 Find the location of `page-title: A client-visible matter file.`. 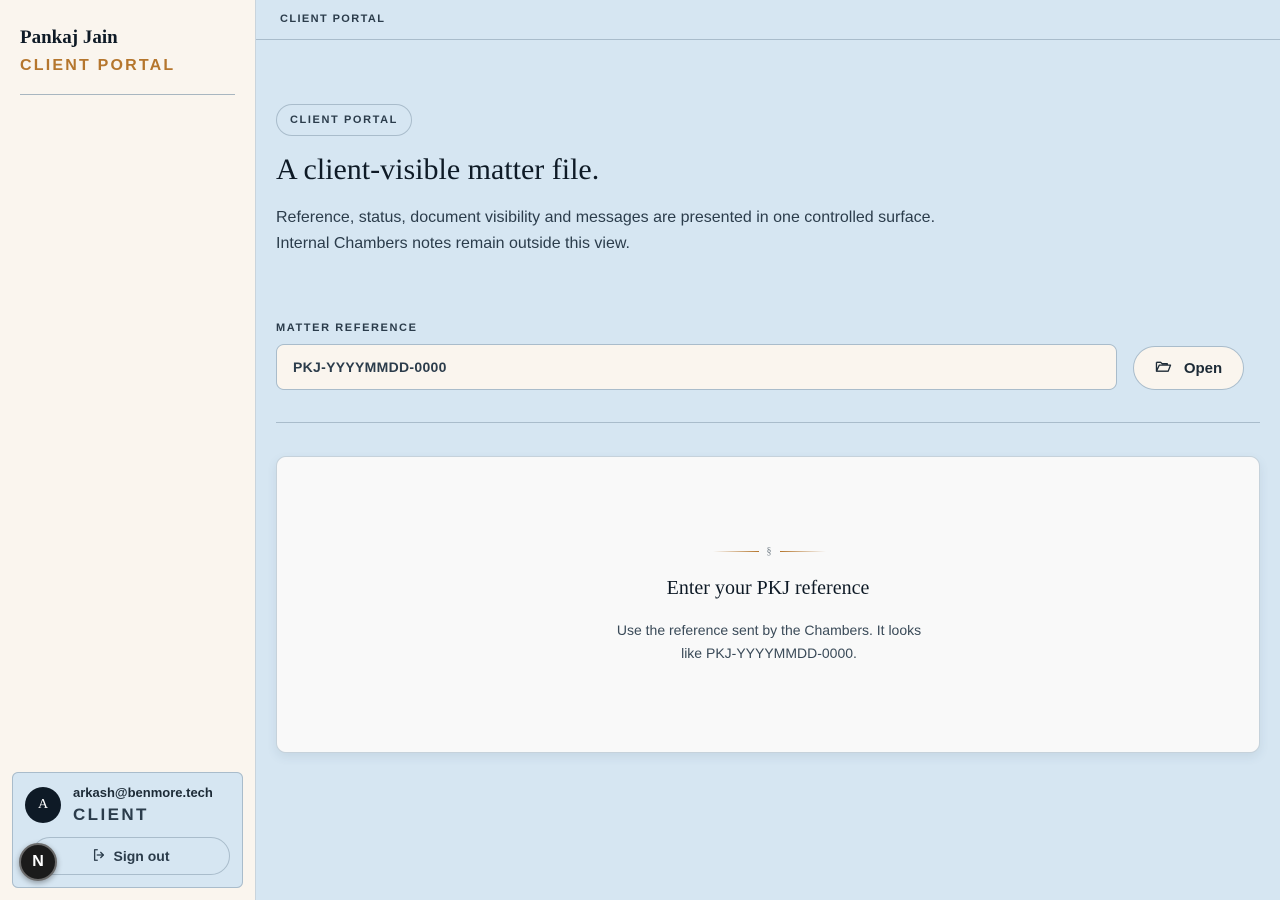

page-title: A client-visible matter file. is located at coordinates (438, 169).